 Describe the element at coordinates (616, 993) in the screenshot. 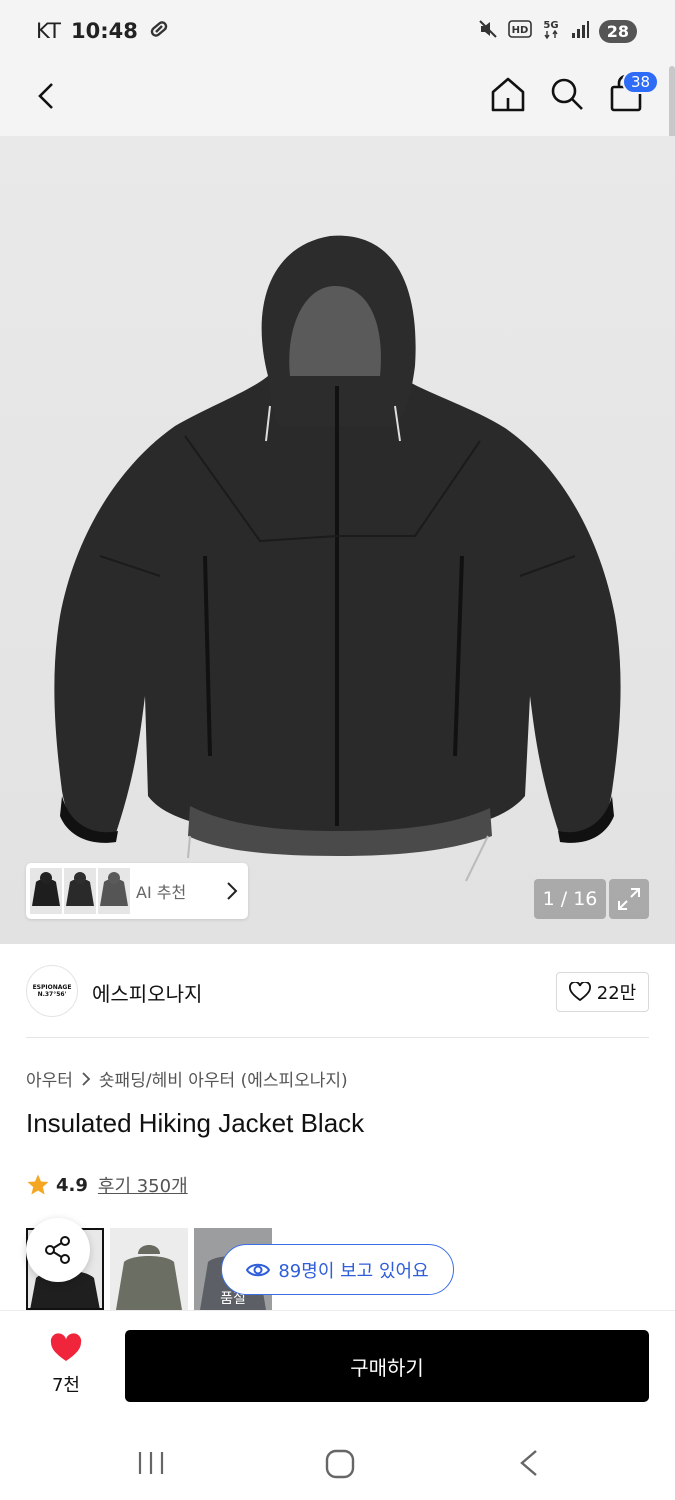

I see `brand-like-count: 22만` at that location.